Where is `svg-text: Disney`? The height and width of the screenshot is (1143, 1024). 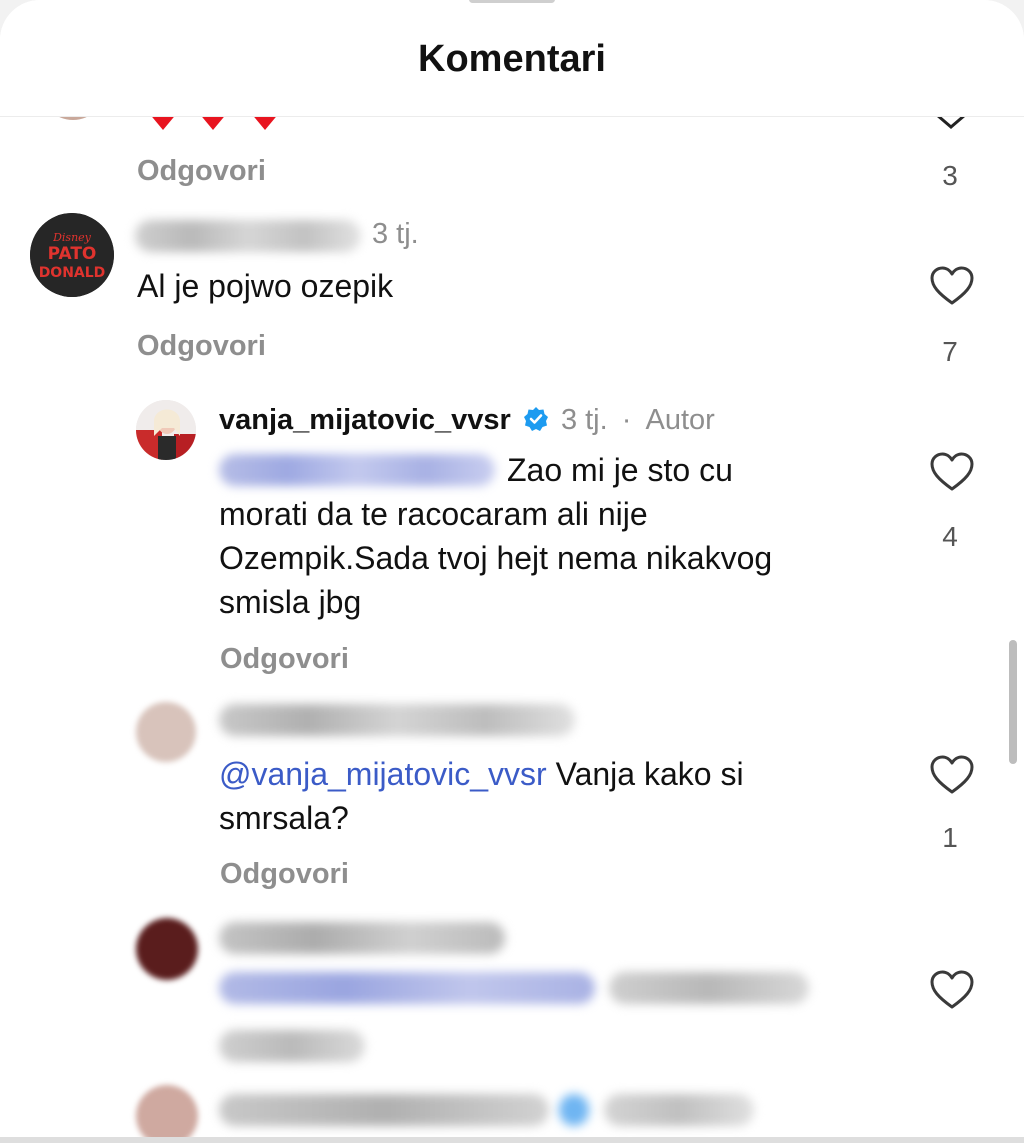
svg-text: Disney is located at coordinates (72, 237).